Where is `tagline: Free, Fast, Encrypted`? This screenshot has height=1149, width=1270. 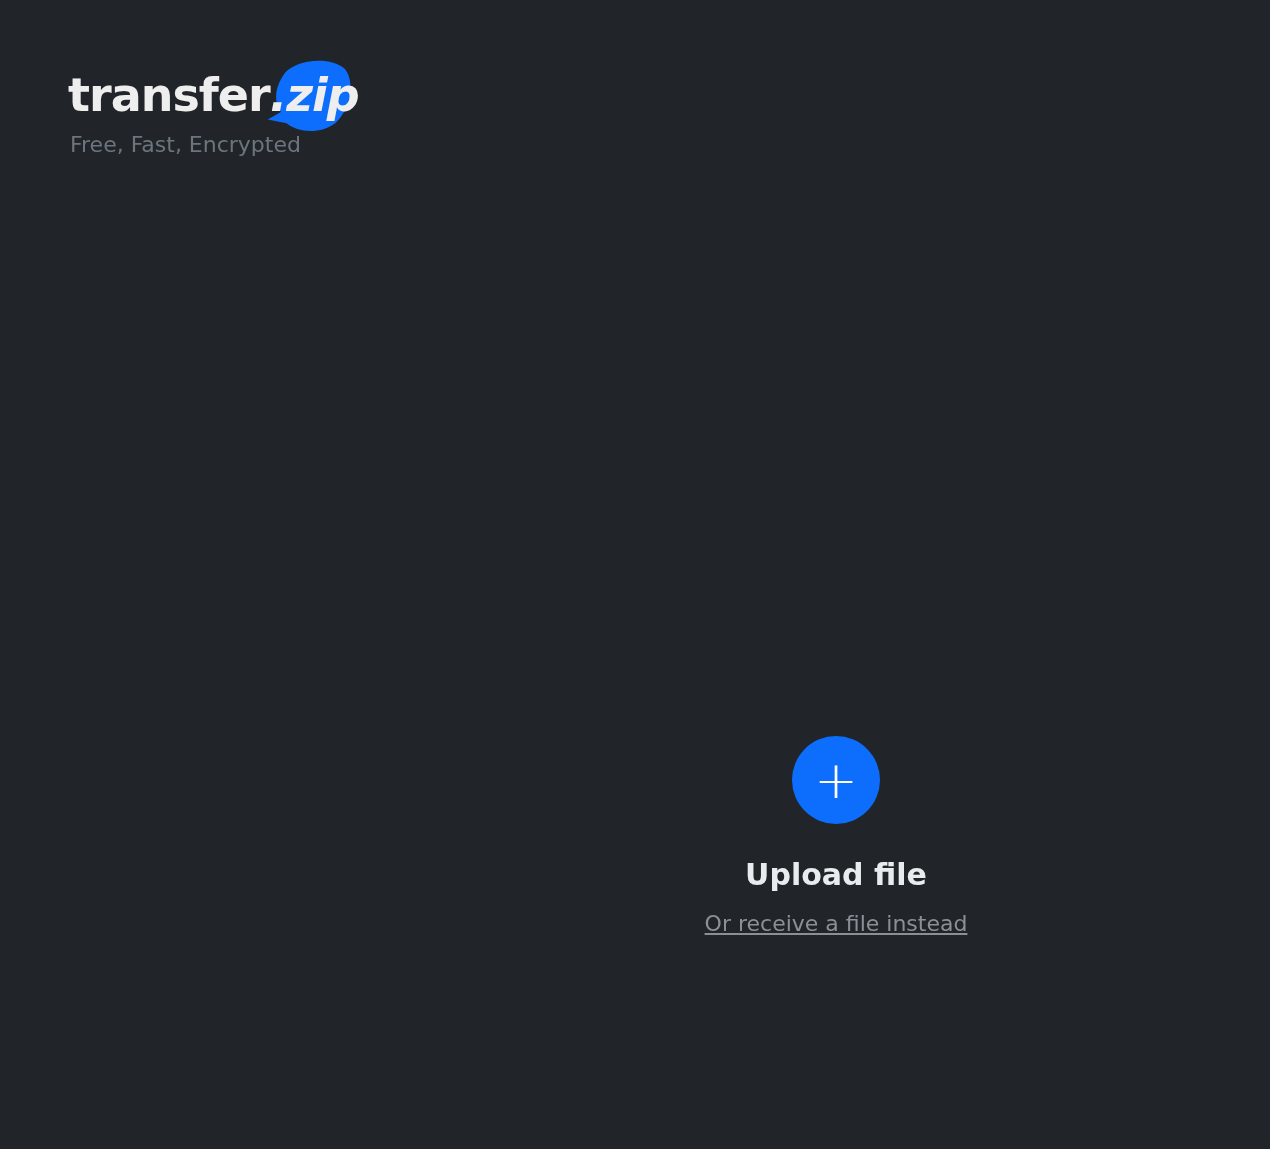
tagline: Free, Fast, Encrypted is located at coordinates (185, 145).